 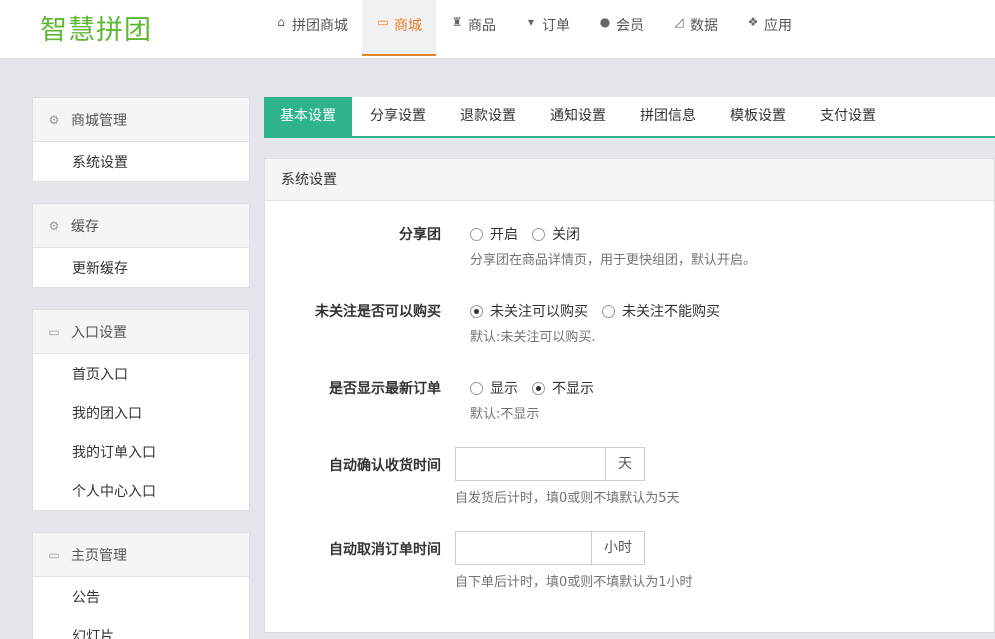 I want to click on share-off-radio: 关闭, so click(x=556, y=234).